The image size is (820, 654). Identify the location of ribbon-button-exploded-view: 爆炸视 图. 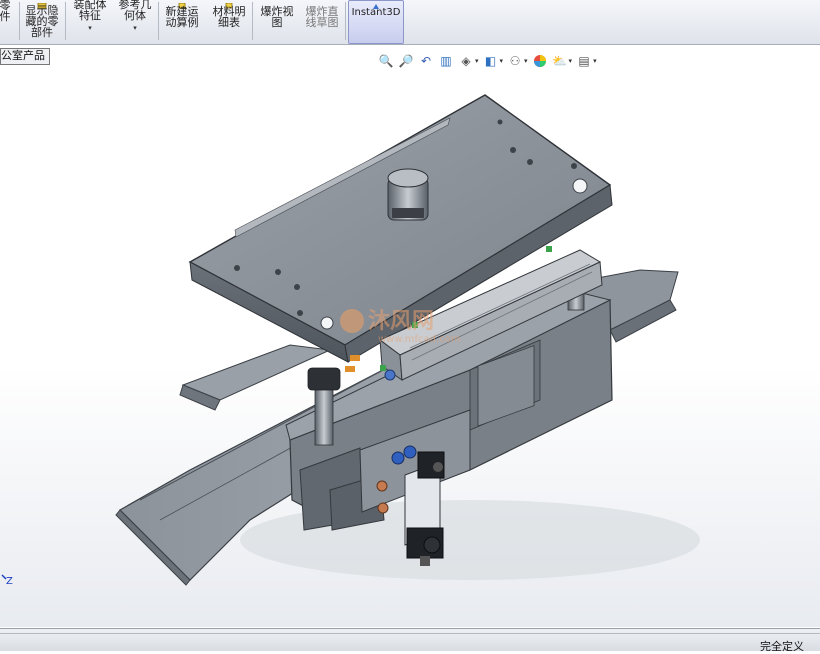
(277, 21).